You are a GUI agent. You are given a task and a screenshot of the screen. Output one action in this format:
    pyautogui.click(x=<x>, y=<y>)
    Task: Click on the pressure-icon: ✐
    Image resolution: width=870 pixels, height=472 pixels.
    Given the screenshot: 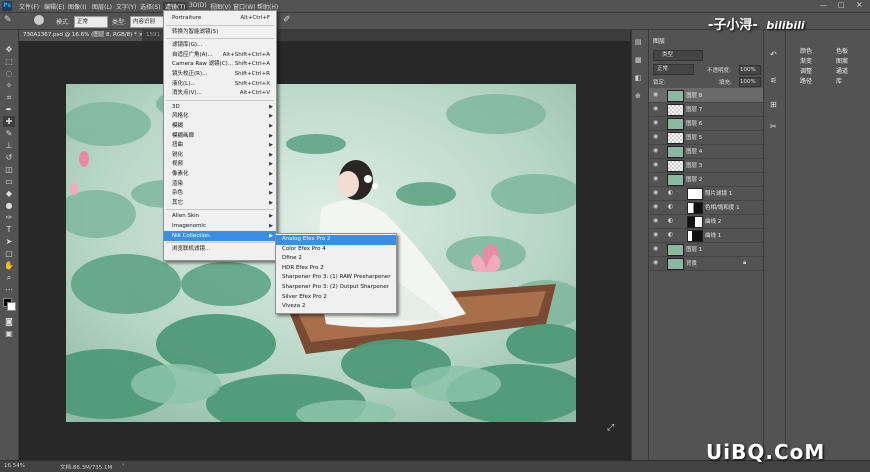 What is the action you would take?
    pyautogui.click(x=287, y=20)
    